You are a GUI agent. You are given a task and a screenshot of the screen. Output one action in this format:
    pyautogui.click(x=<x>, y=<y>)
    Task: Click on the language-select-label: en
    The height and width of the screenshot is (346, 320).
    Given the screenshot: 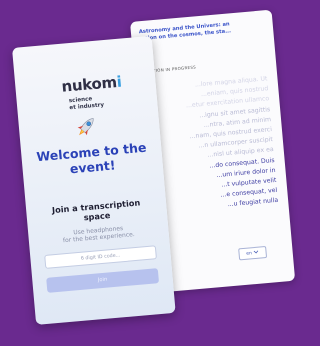 What is the action you would take?
    pyautogui.click(x=249, y=253)
    